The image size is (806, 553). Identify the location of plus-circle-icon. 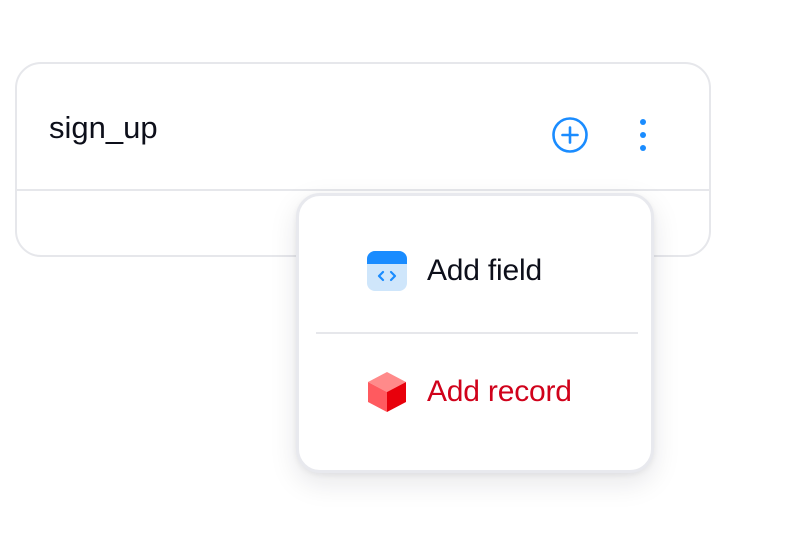
(570, 136).